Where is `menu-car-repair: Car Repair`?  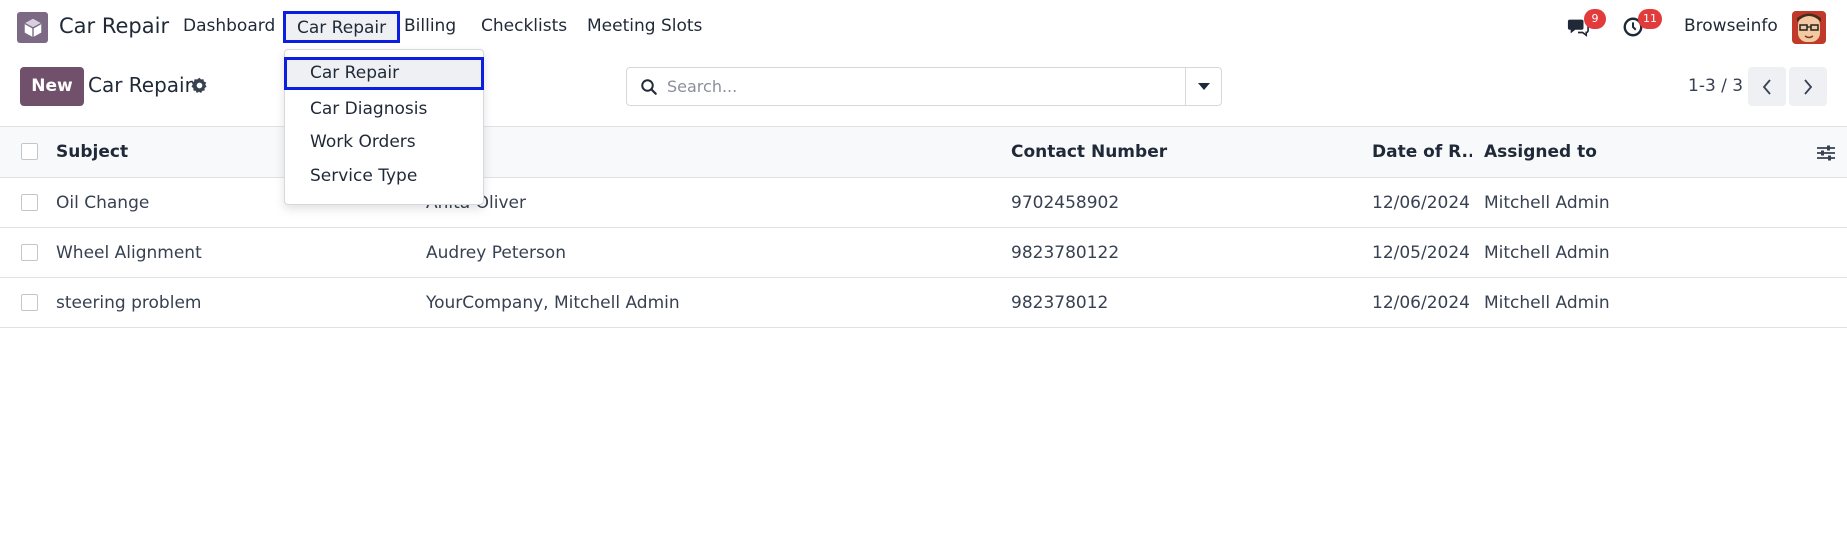
menu-car-repair: Car Repair is located at coordinates (342, 27).